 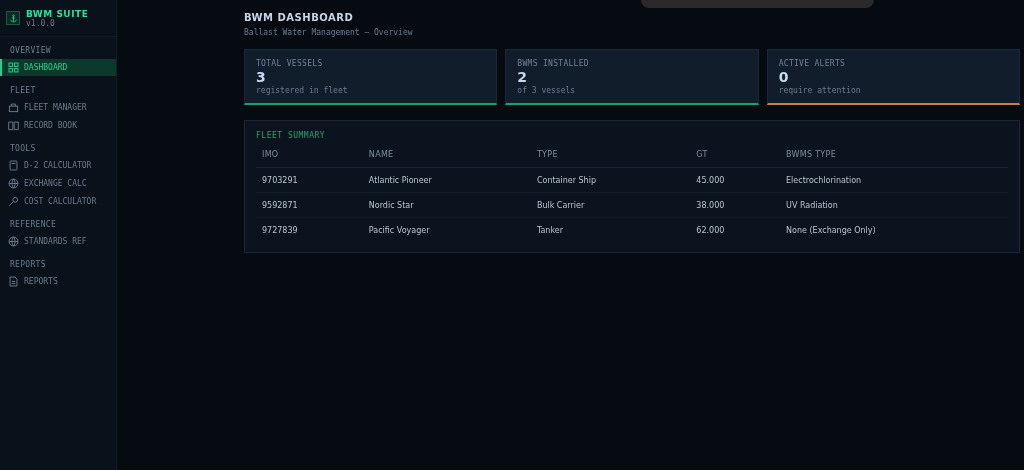 I want to click on table-cell: Electrochlorination, so click(x=894, y=180).